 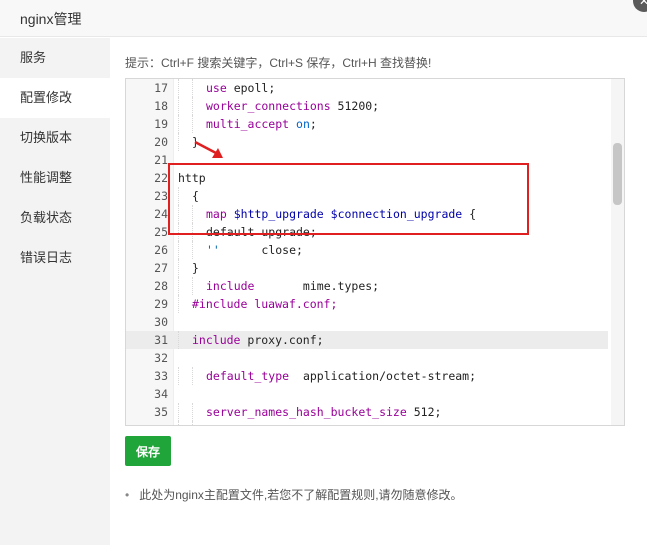 What do you see at coordinates (265, 304) in the screenshot?
I see `code-token: #include luawaf.conf;` at bounding box center [265, 304].